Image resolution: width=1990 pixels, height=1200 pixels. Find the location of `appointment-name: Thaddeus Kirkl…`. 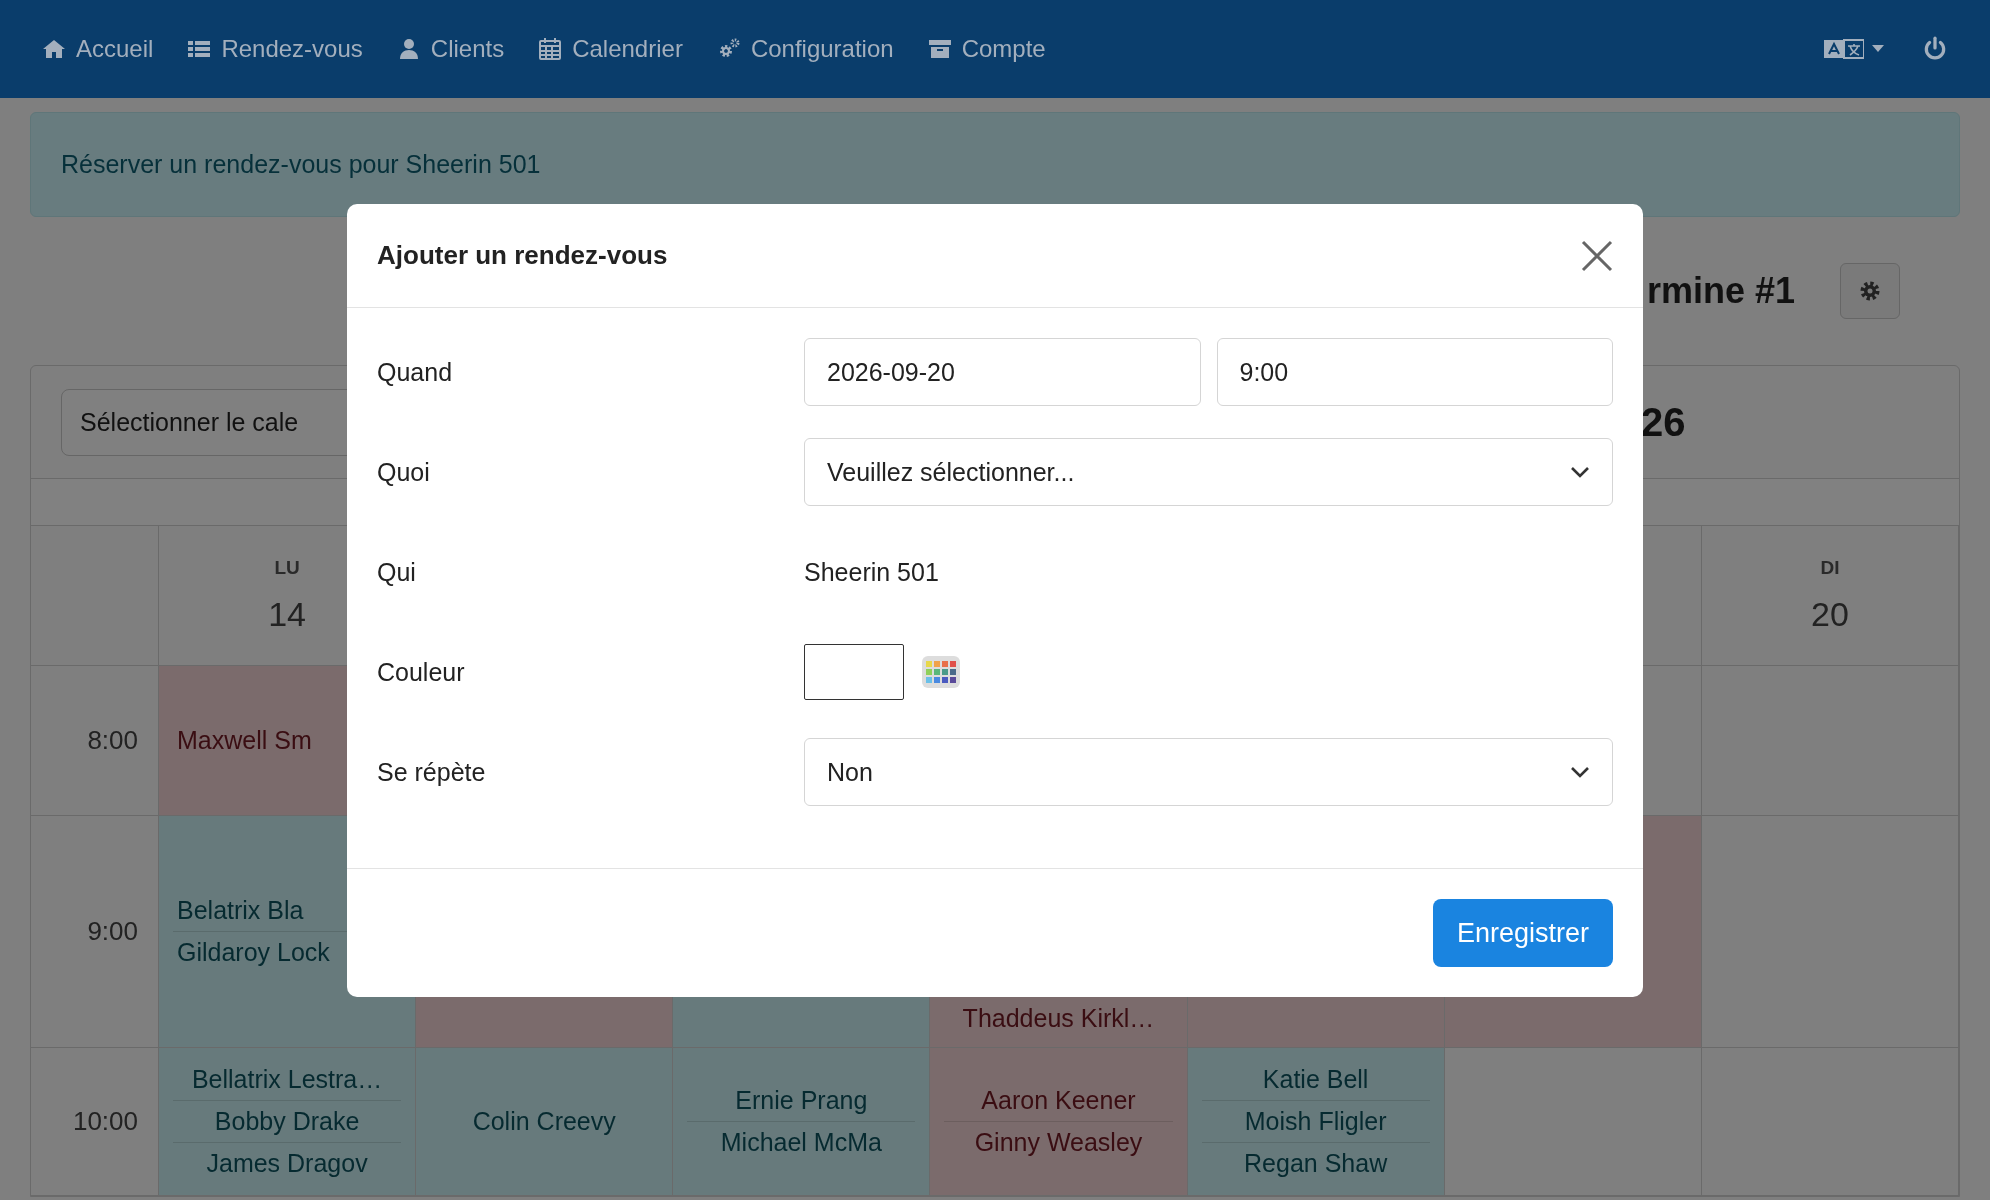

appointment-name: Thaddeus Kirkl… is located at coordinates (1058, 1018).